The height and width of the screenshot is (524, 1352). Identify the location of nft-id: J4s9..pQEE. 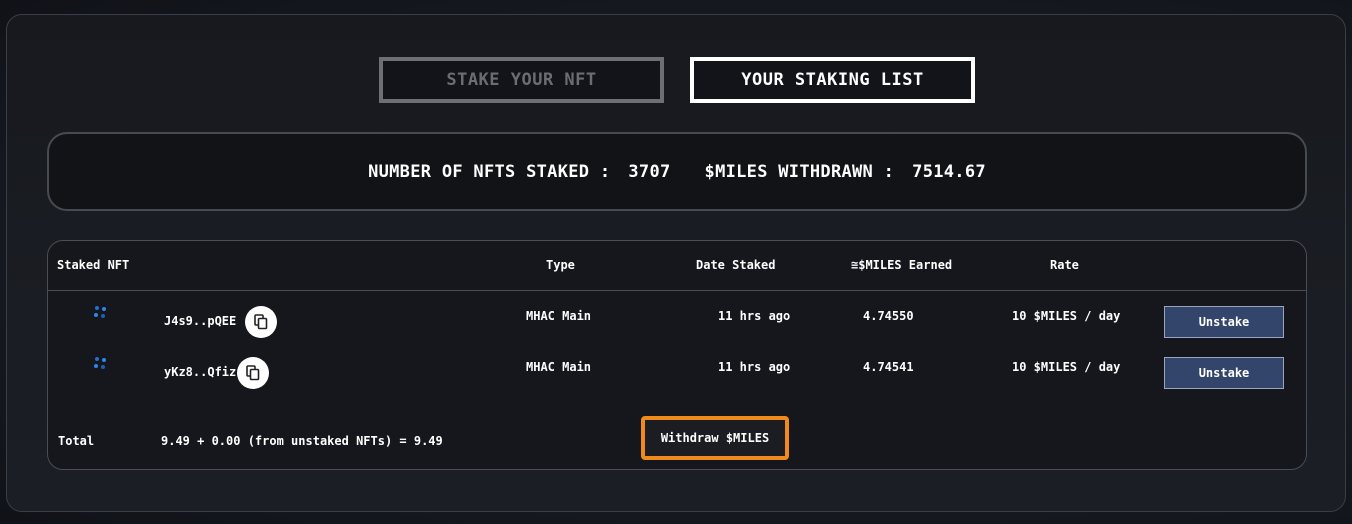
(200, 321).